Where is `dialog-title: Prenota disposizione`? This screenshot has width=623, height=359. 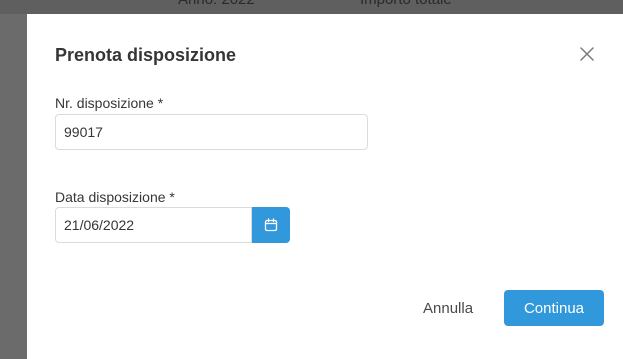 dialog-title: Prenota disposizione is located at coordinates (146, 55).